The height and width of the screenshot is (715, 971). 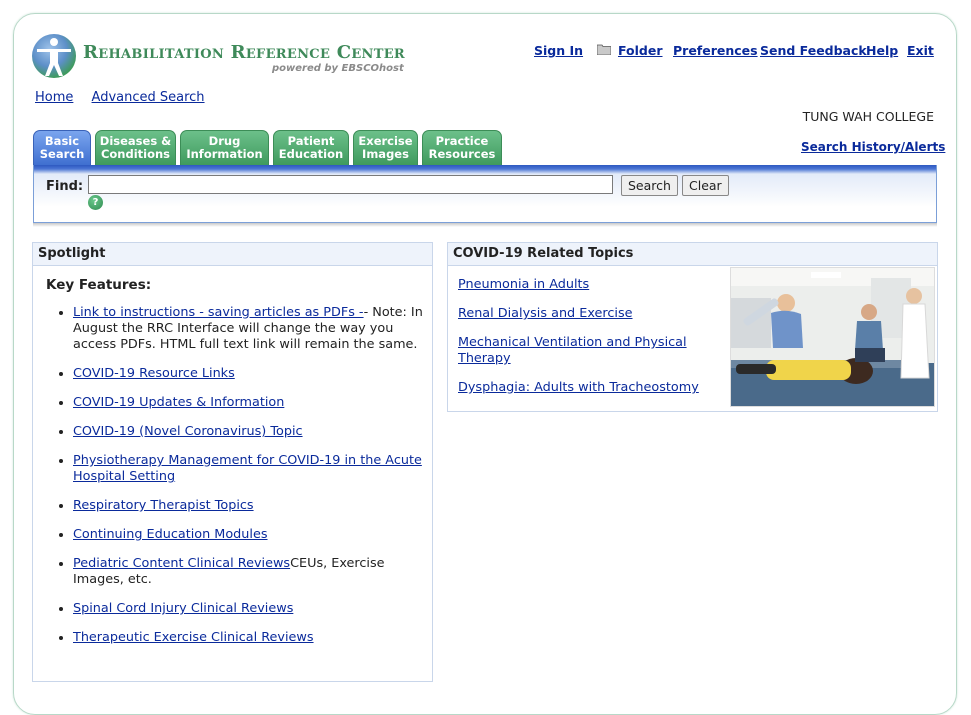 What do you see at coordinates (545, 313) in the screenshot?
I see `topic-link-renal-dialysis: Renal Dialysis and Exercise` at bounding box center [545, 313].